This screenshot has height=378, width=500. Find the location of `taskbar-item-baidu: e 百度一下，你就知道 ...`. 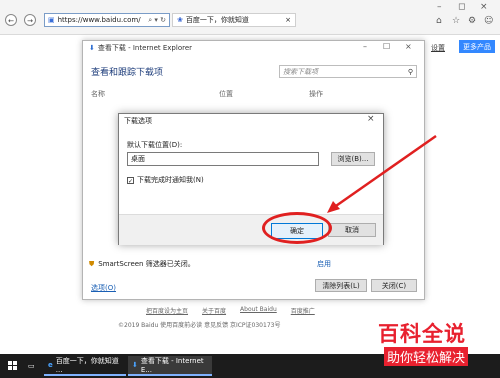

taskbar-item-baidu: e 百度一下，你就知道 ... is located at coordinates (85, 366).